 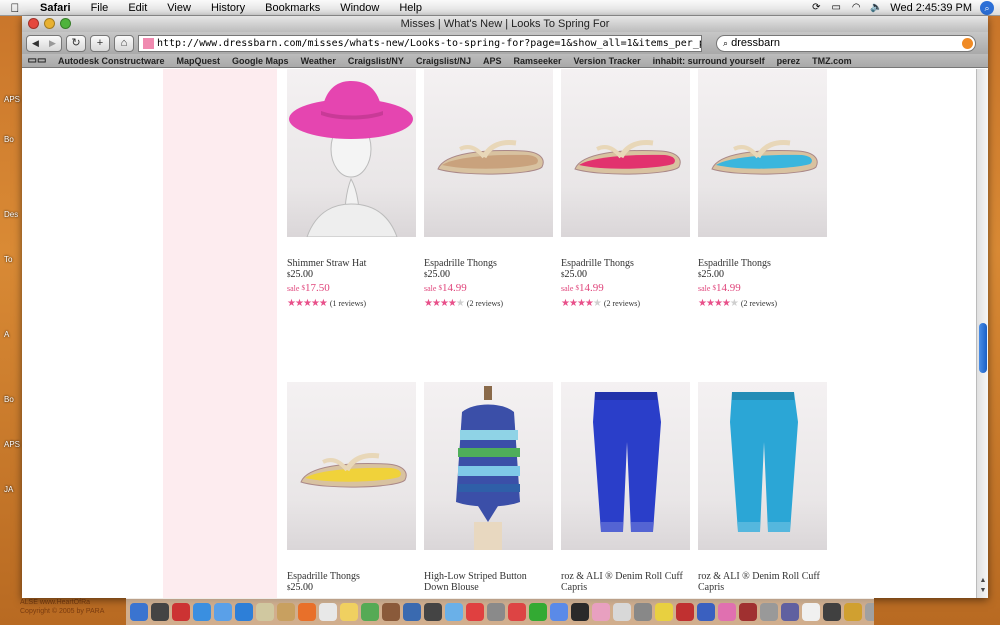 I want to click on menu-file: File, so click(x=100, y=8).